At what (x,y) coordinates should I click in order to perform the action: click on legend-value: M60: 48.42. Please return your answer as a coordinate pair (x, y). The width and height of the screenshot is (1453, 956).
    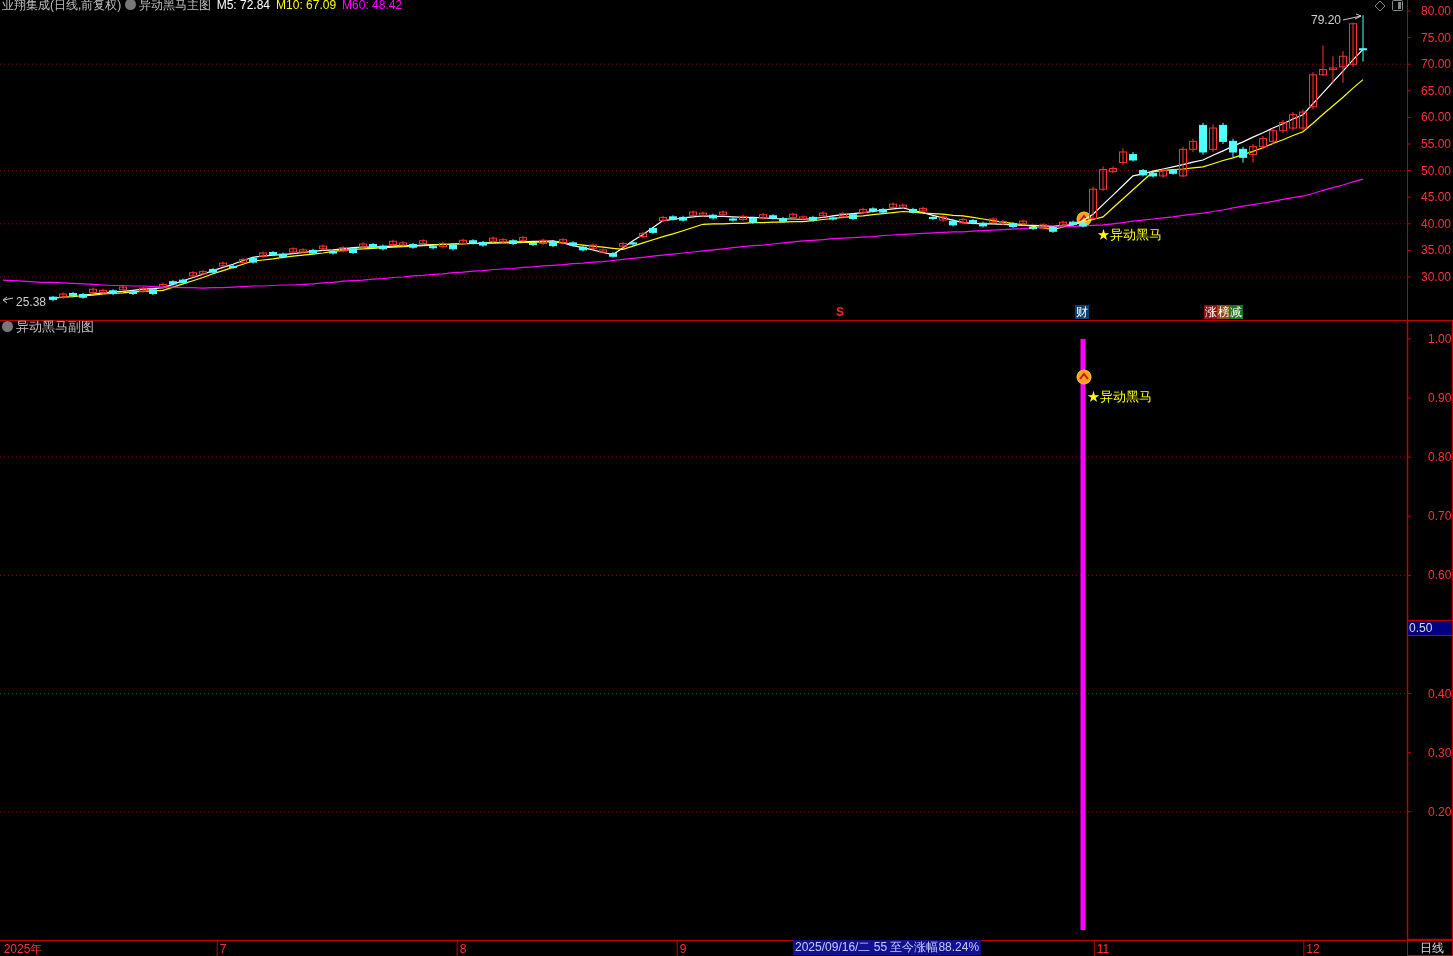
    Looking at the image, I should click on (372, 6).